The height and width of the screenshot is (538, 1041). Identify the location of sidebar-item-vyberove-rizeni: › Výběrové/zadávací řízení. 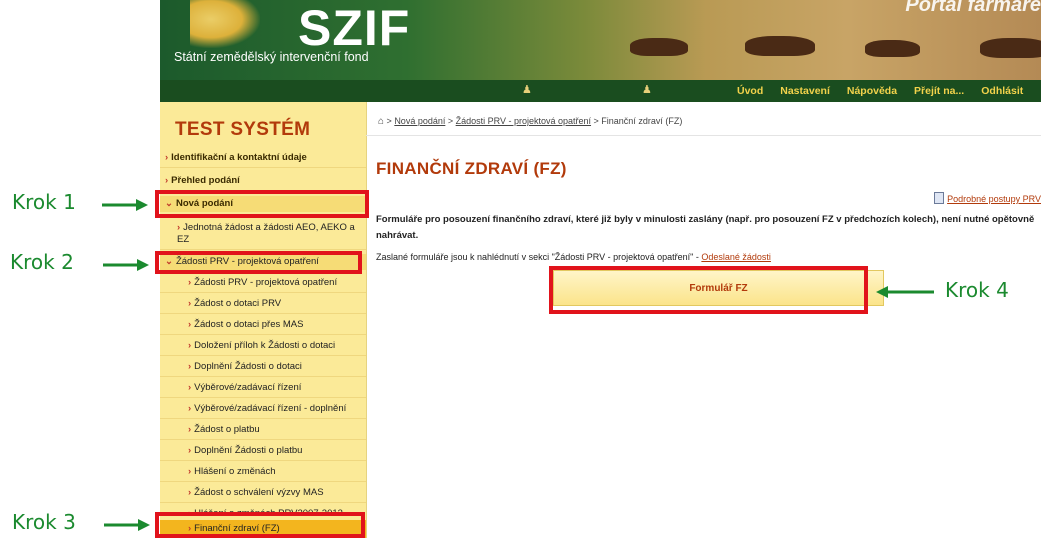
(263, 387).